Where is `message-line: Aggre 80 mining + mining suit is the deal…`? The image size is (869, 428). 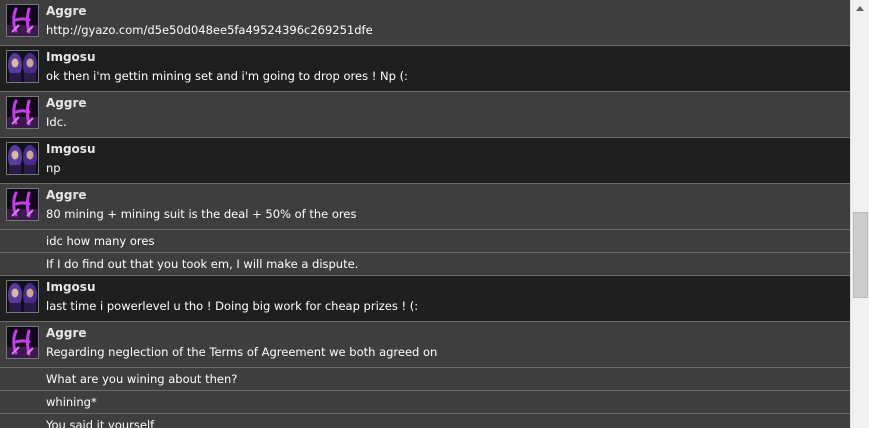
message-line: Aggre 80 mining + mining suit is the deal… is located at coordinates (425, 206).